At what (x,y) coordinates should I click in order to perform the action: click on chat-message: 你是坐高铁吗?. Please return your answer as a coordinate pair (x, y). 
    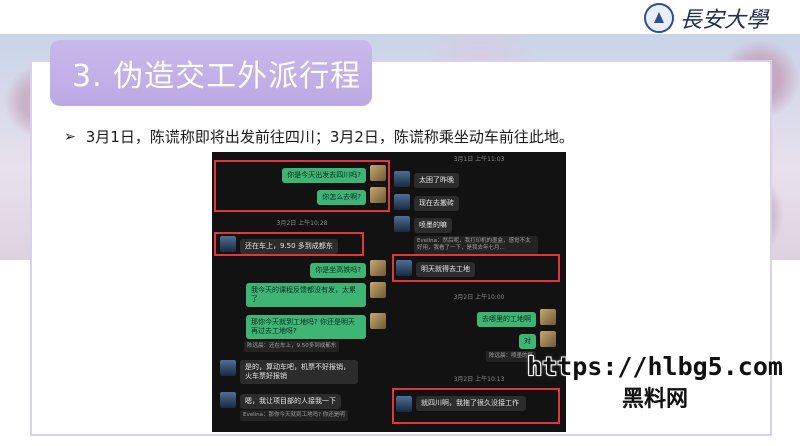
    Looking at the image, I should click on (338, 270).